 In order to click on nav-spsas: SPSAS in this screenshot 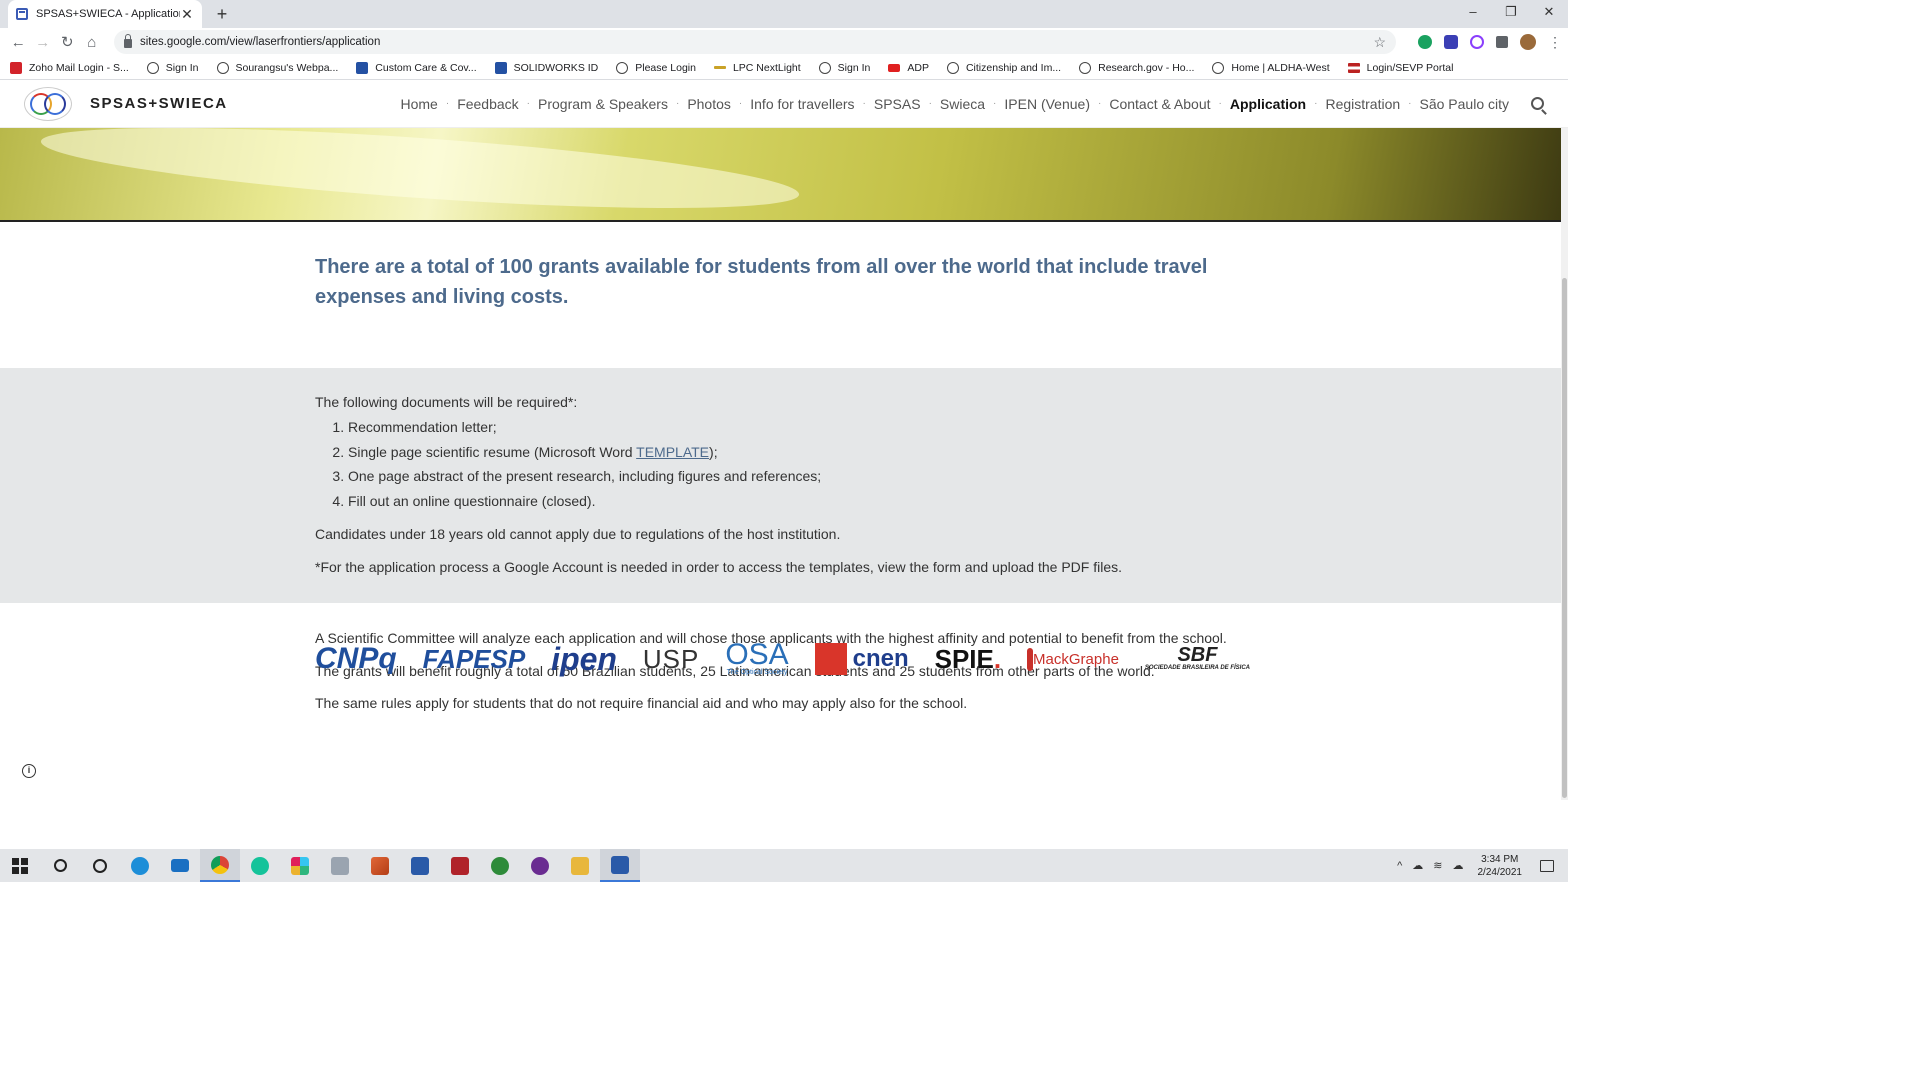, I will do `click(897, 104)`.